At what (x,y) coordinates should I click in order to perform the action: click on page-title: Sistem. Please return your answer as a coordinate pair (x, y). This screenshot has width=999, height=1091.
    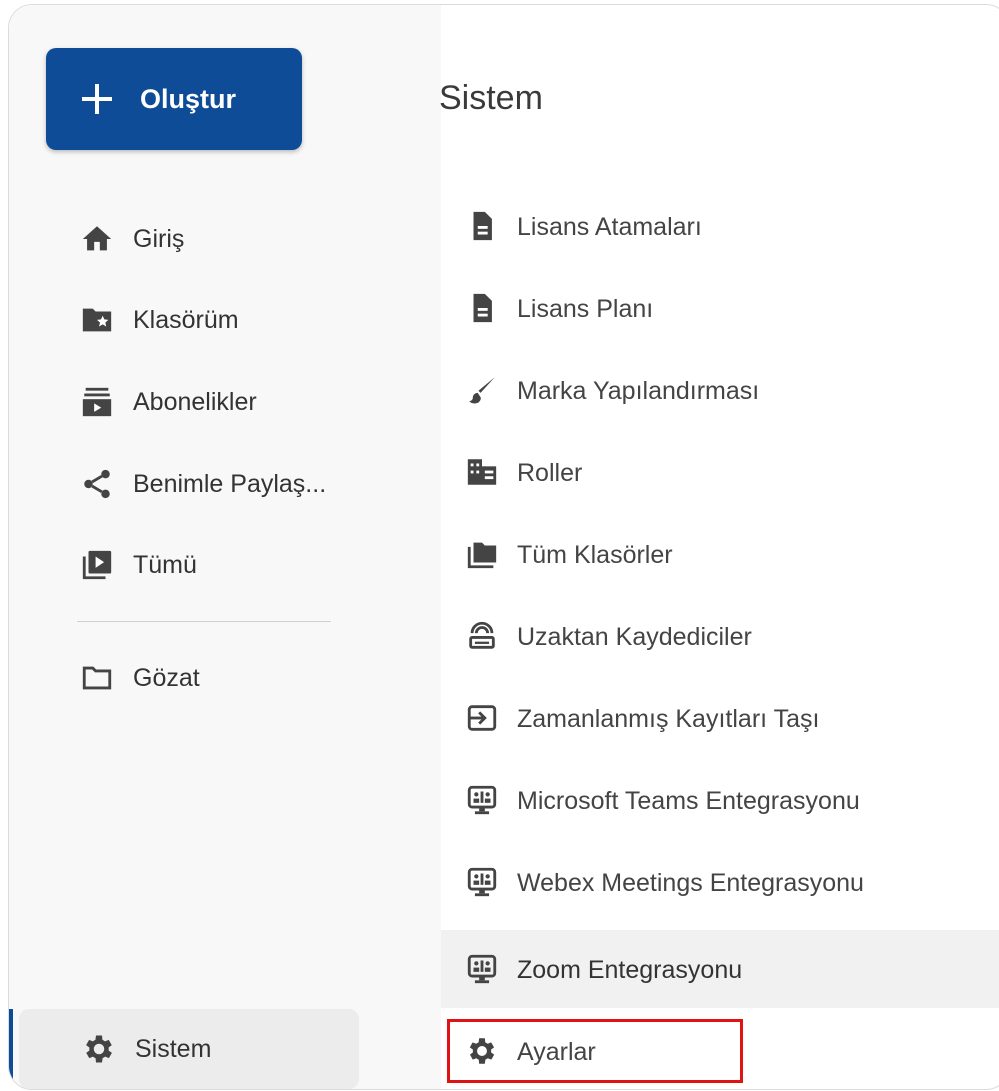
    Looking at the image, I should click on (491, 98).